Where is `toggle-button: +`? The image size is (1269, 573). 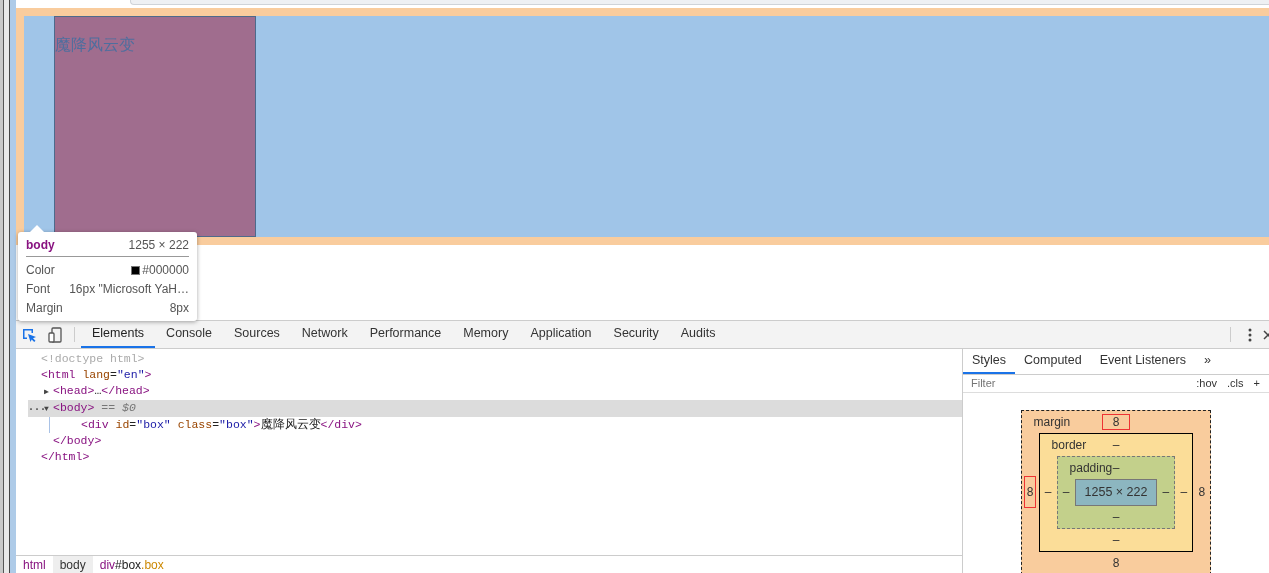
toggle-button: + is located at coordinates (1256, 383).